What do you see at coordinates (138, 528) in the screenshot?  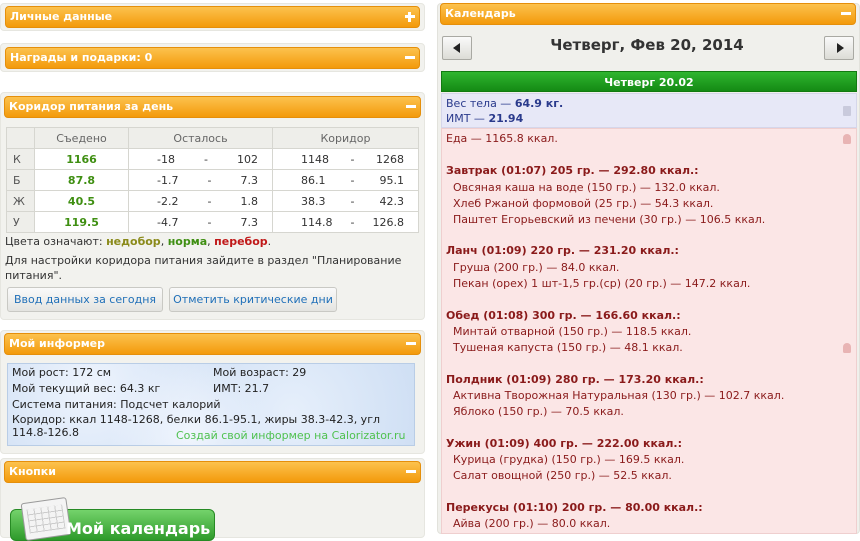 I see `my-calendar-label: Мой календарь` at bounding box center [138, 528].